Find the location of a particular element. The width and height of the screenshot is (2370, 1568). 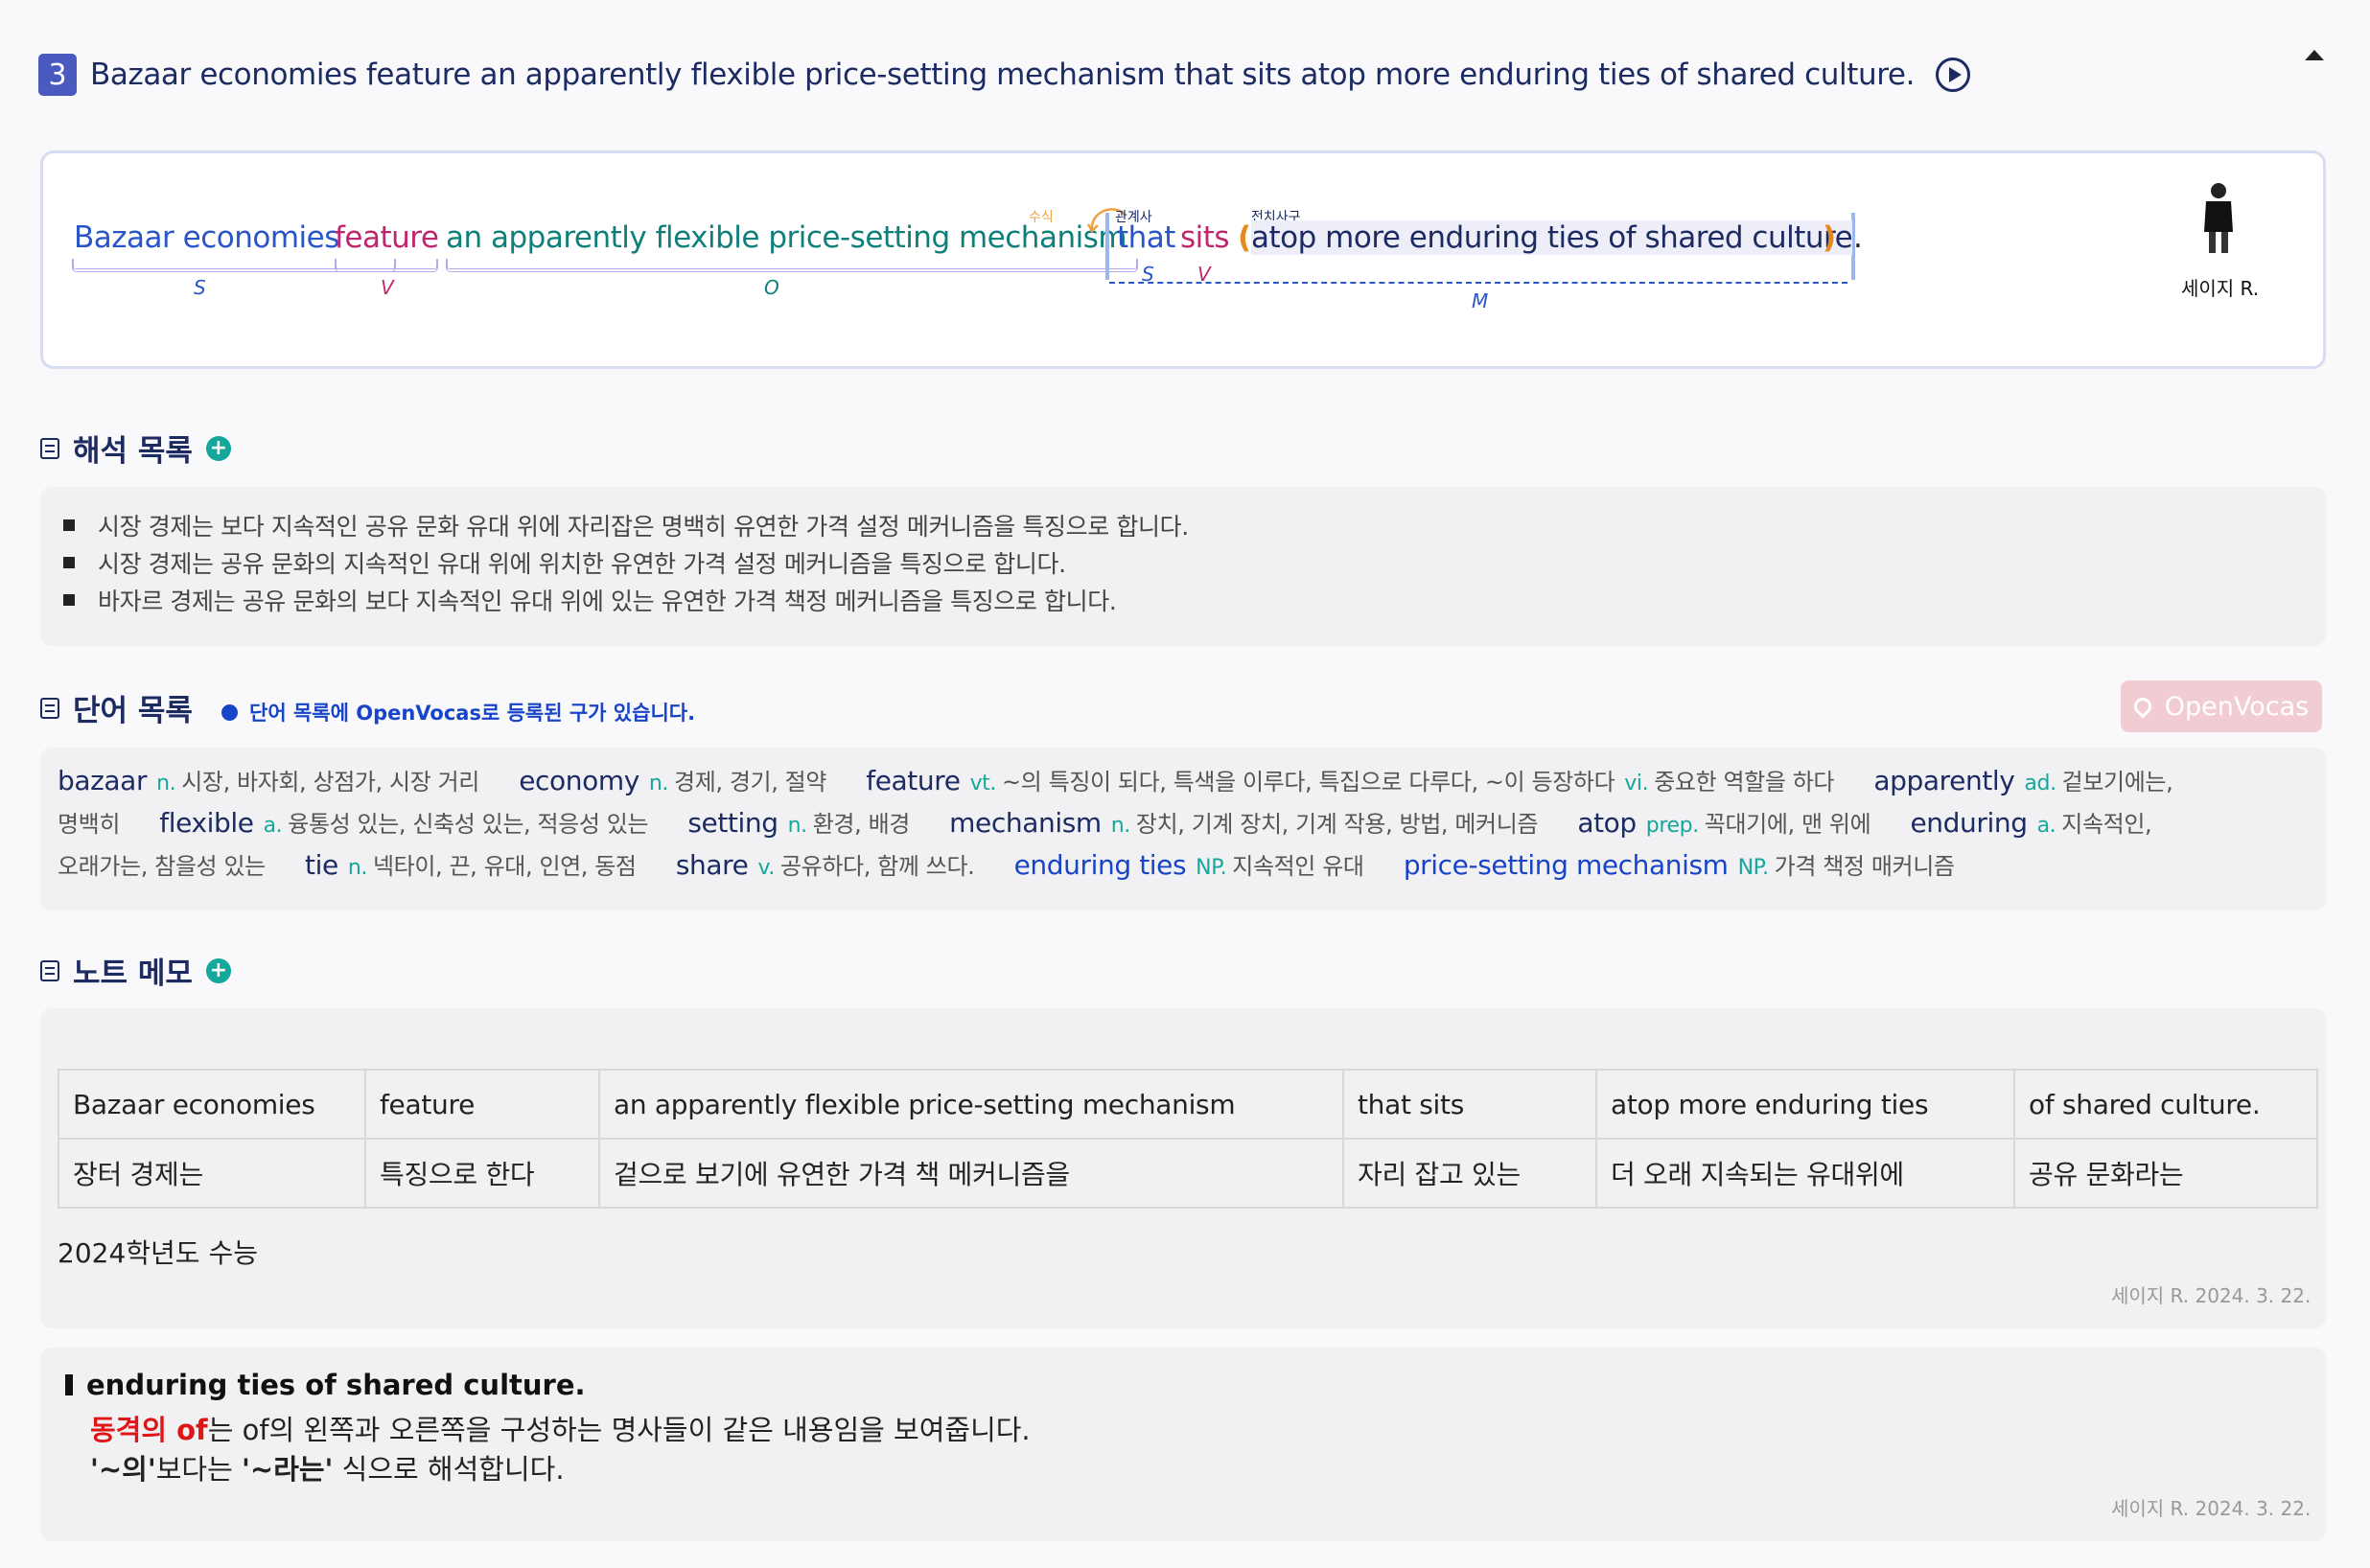

word-term: tie is located at coordinates (321, 865).